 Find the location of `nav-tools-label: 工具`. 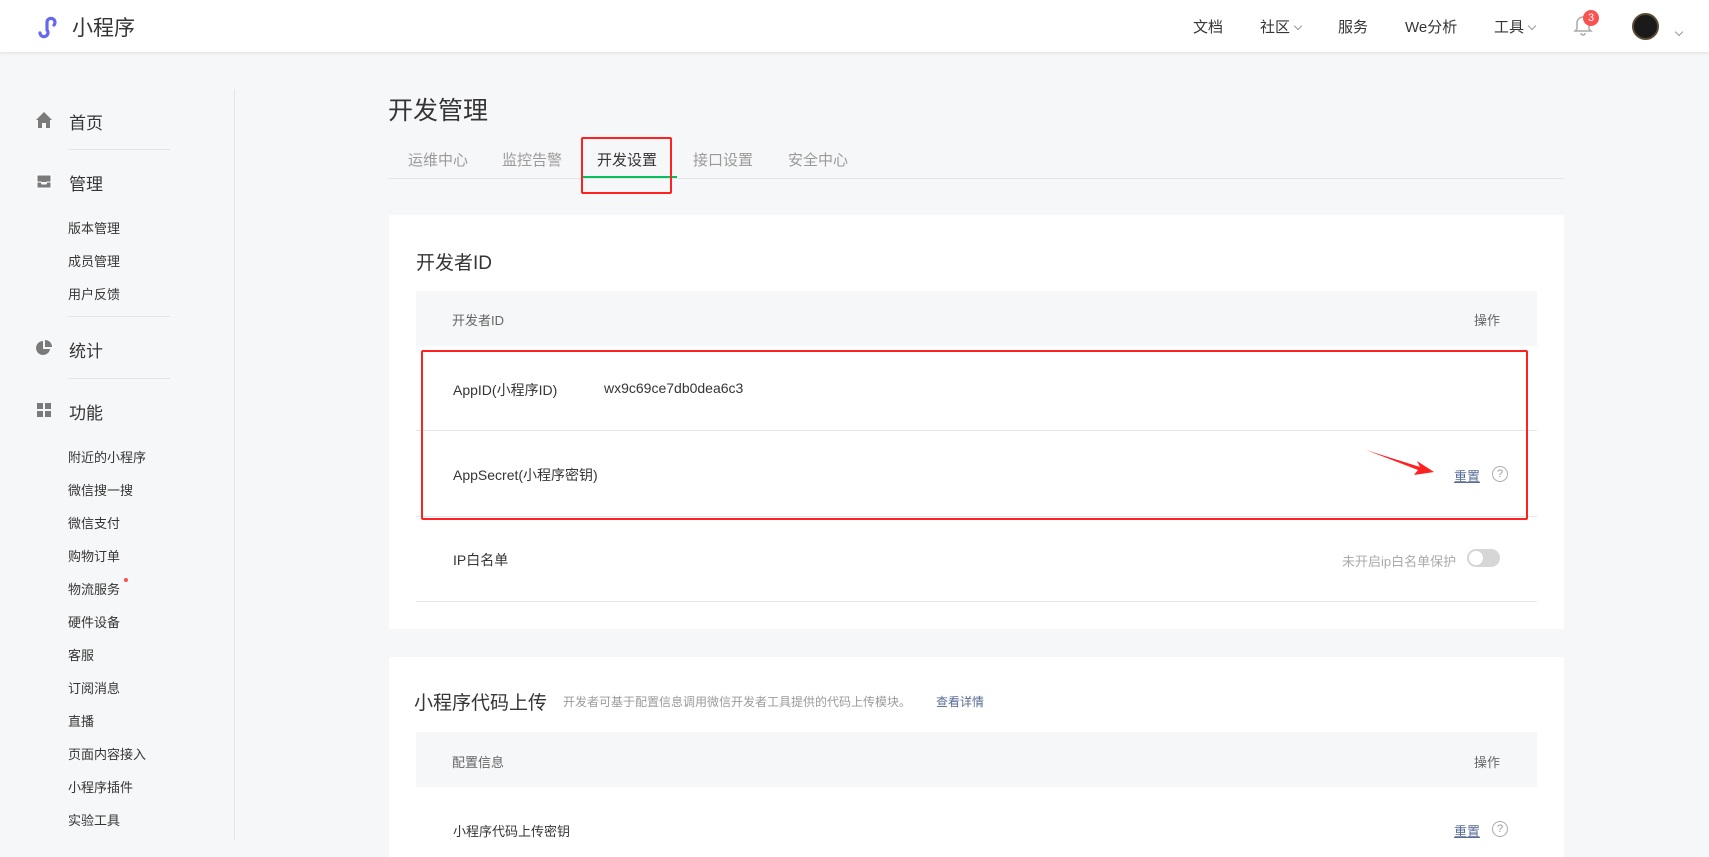

nav-tools-label: 工具 is located at coordinates (1509, 27).